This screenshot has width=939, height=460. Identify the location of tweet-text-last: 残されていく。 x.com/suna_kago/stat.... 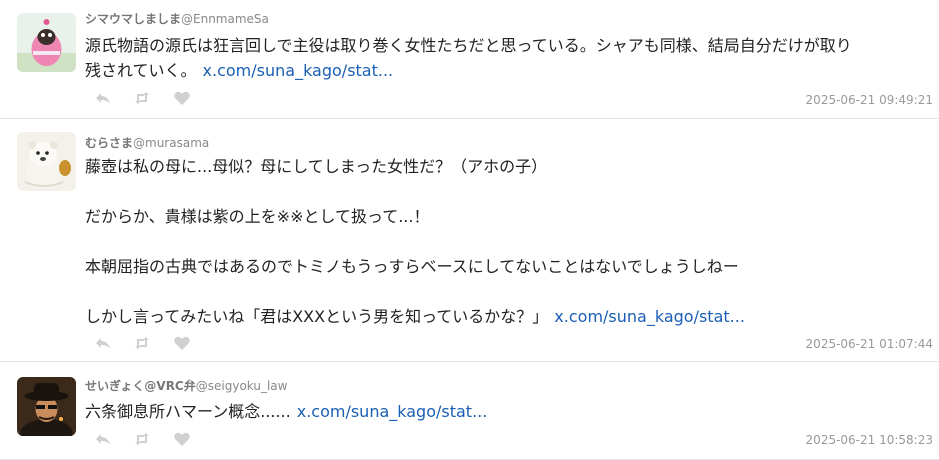
(509, 70).